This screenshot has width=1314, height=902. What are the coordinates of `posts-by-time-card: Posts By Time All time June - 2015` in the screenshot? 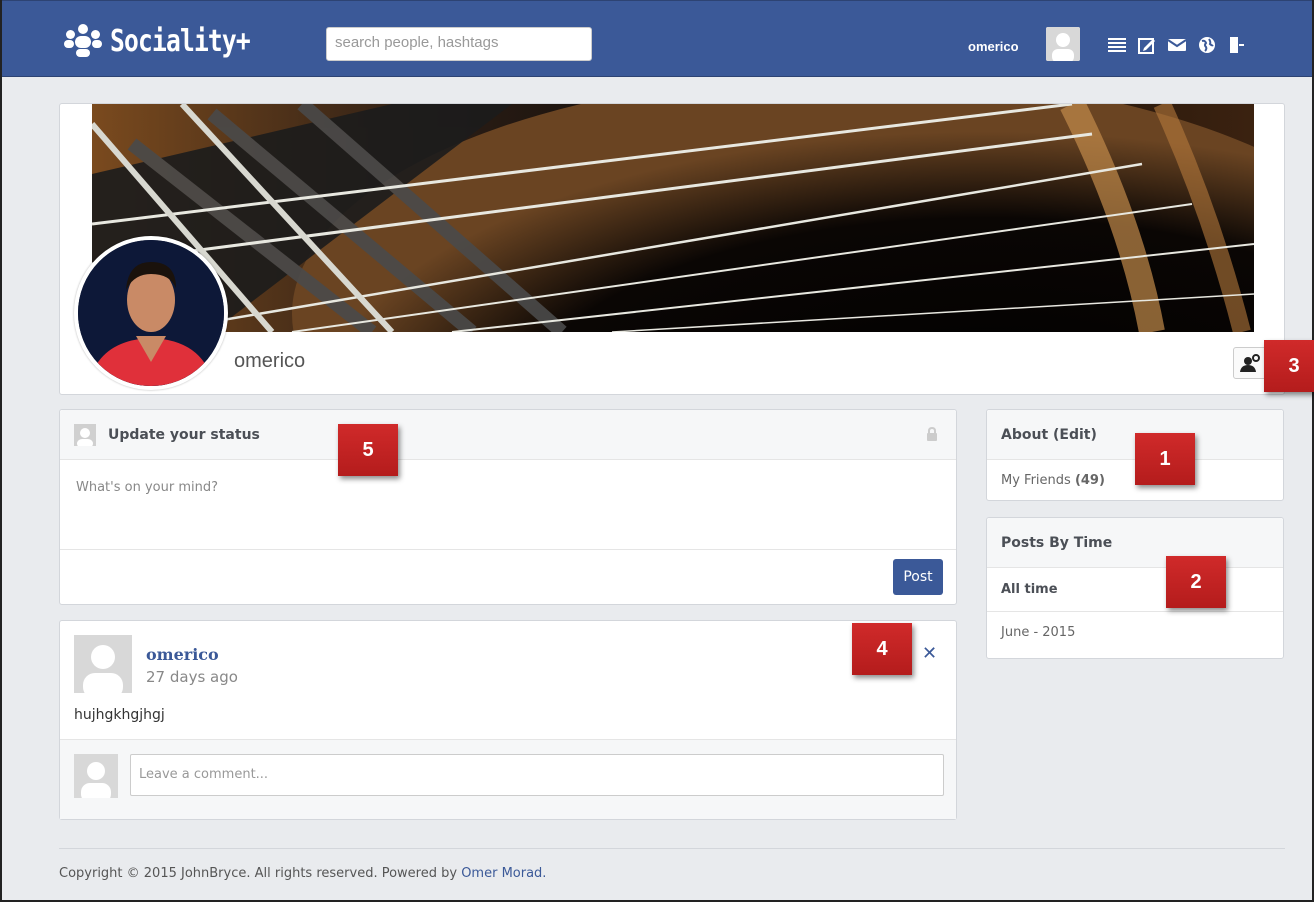 It's located at (1135, 588).